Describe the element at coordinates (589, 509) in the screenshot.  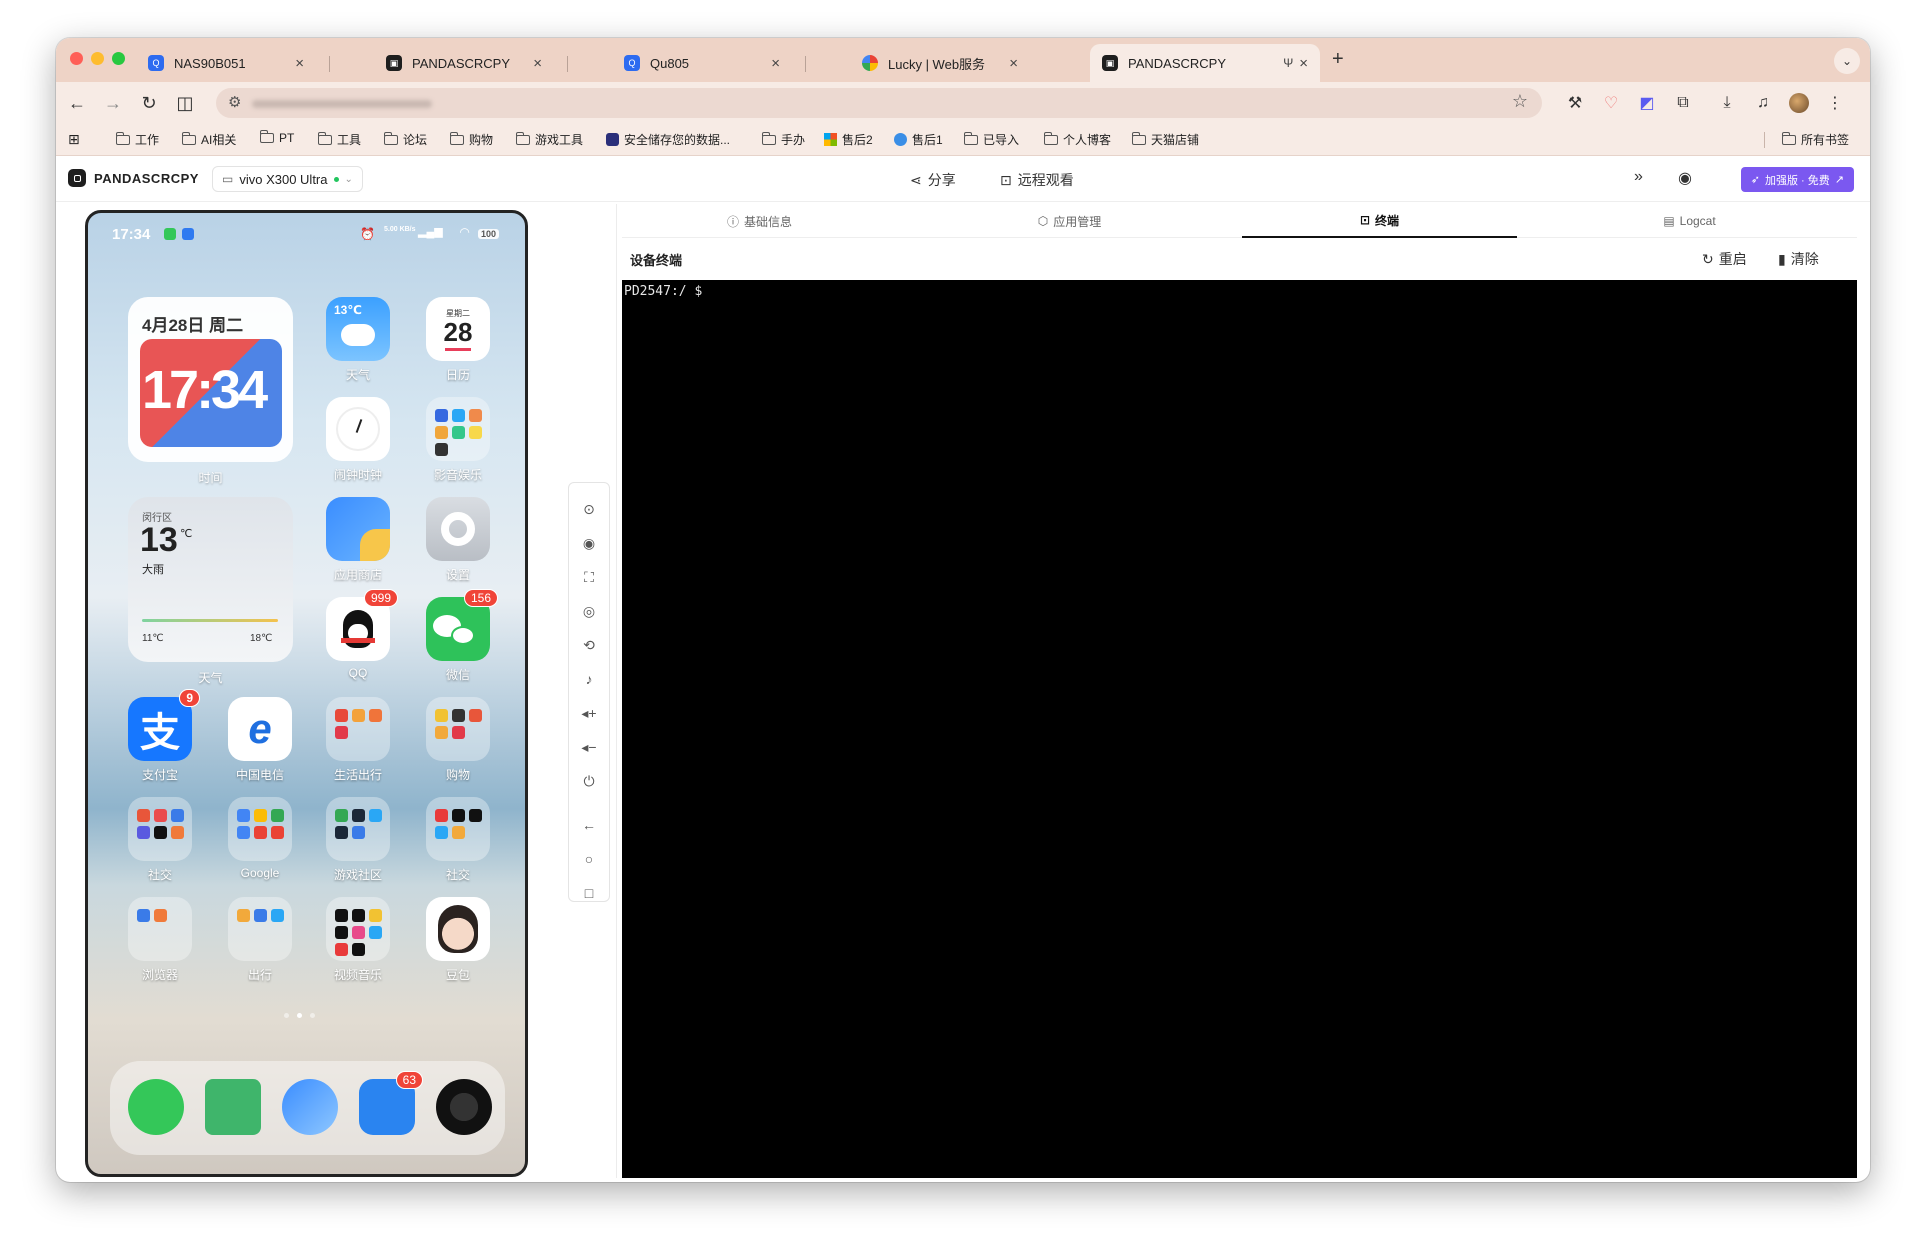
I see `screenshot-icon: ⊙` at that location.